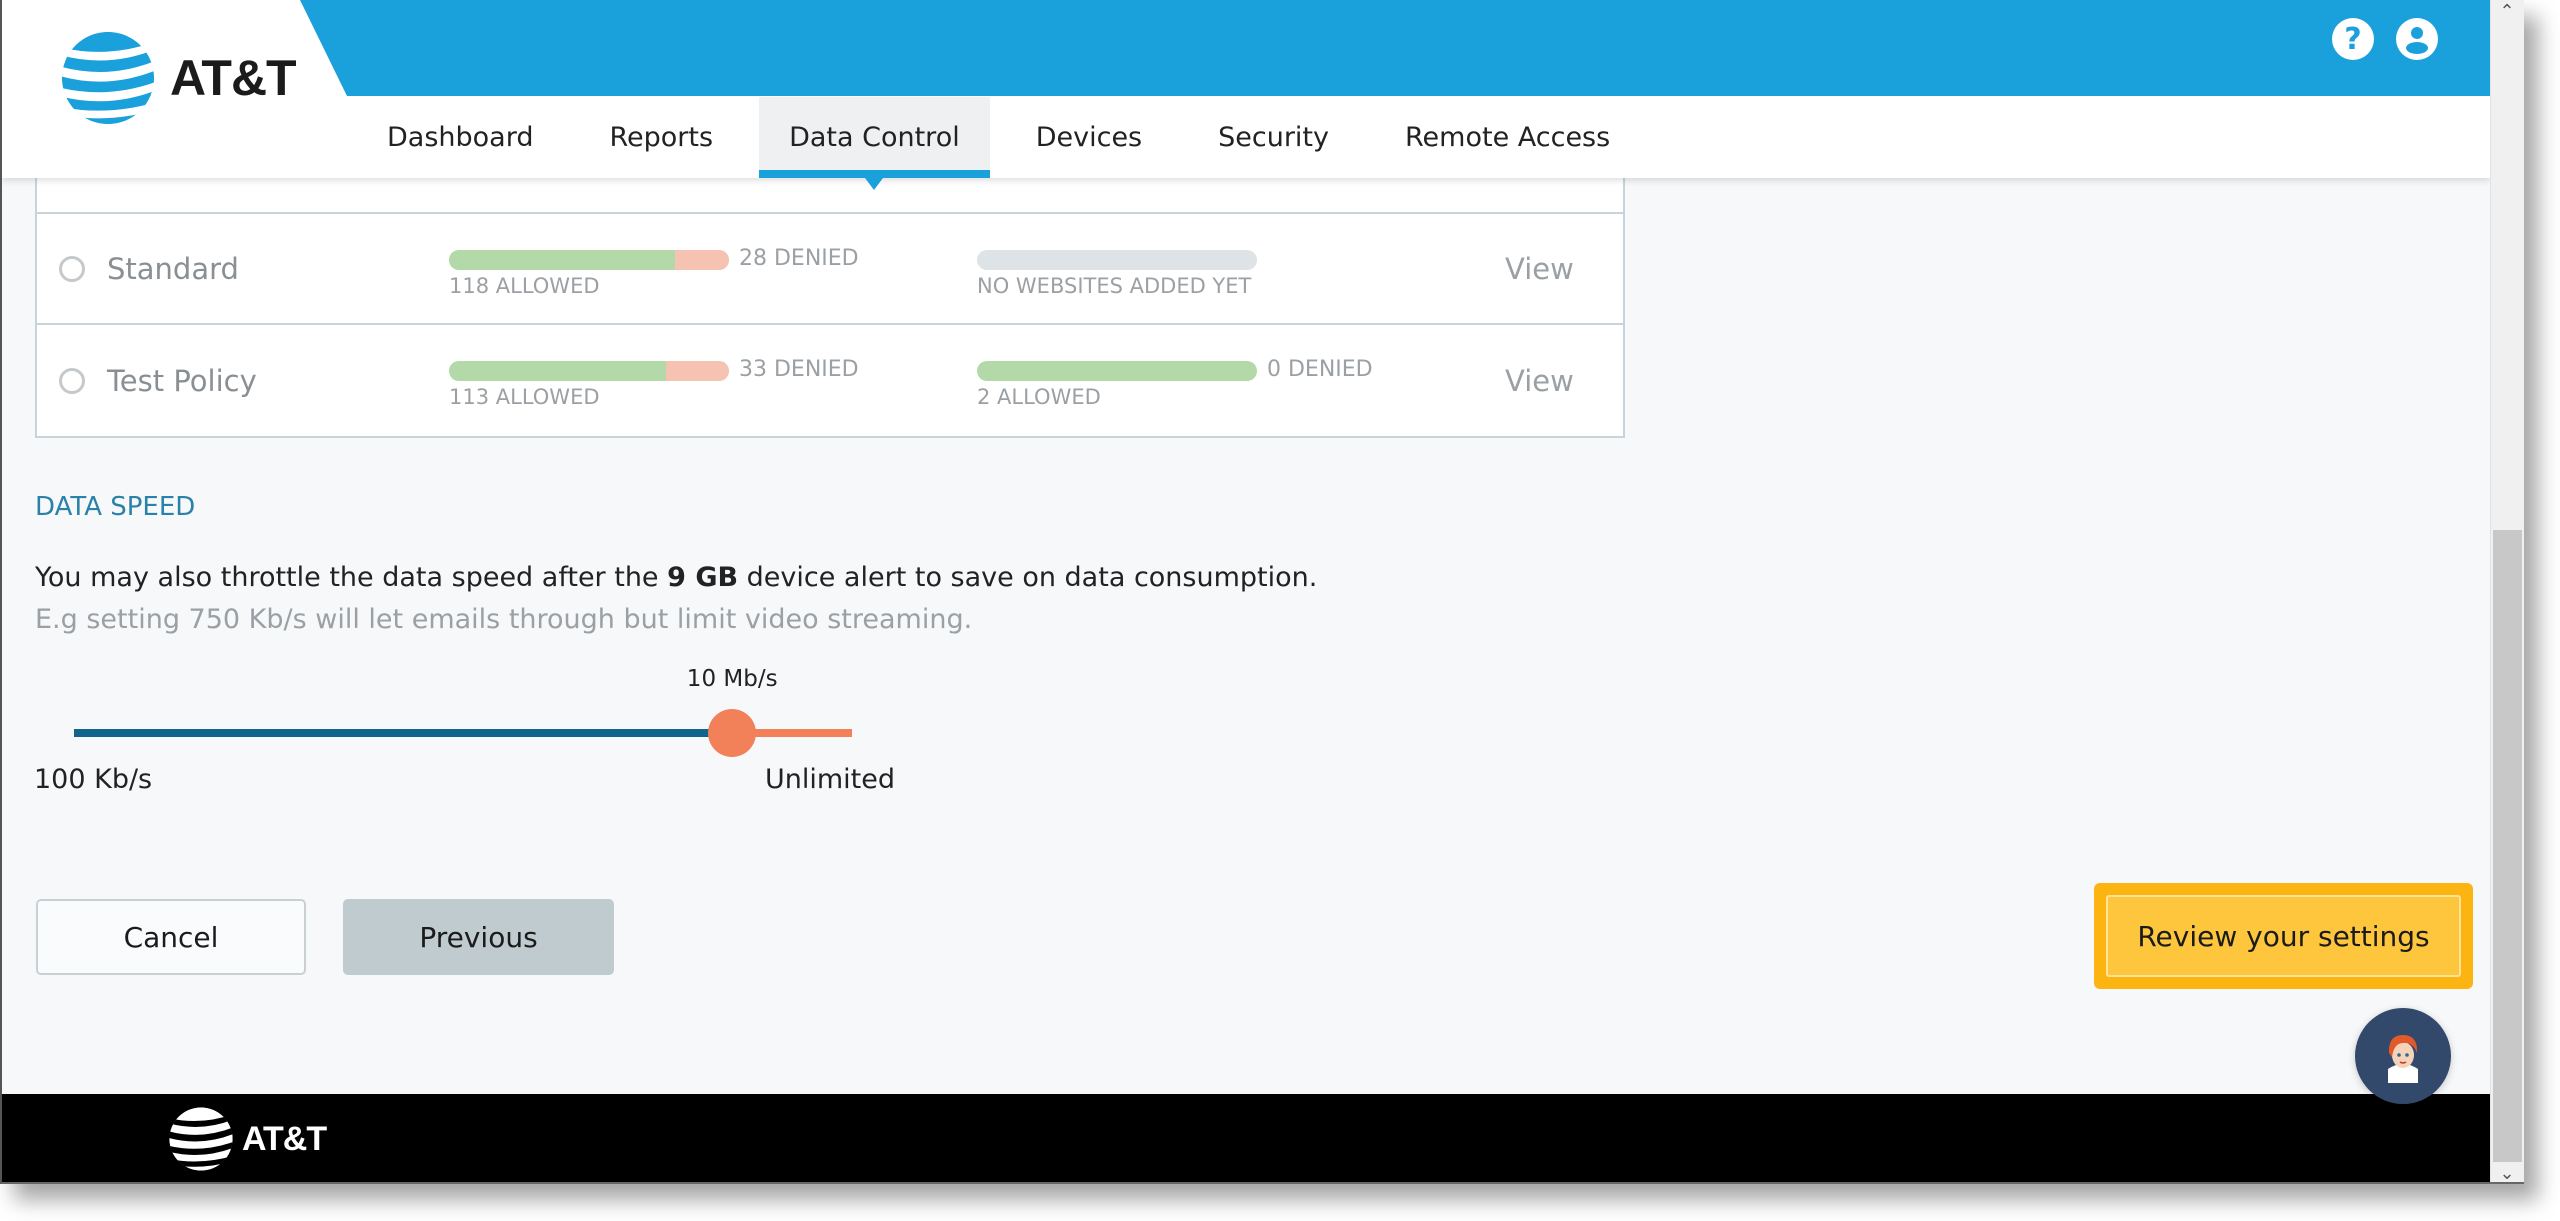 The width and height of the screenshot is (2560, 1221). I want to click on alert-threshold: 9 GB, so click(703, 577).